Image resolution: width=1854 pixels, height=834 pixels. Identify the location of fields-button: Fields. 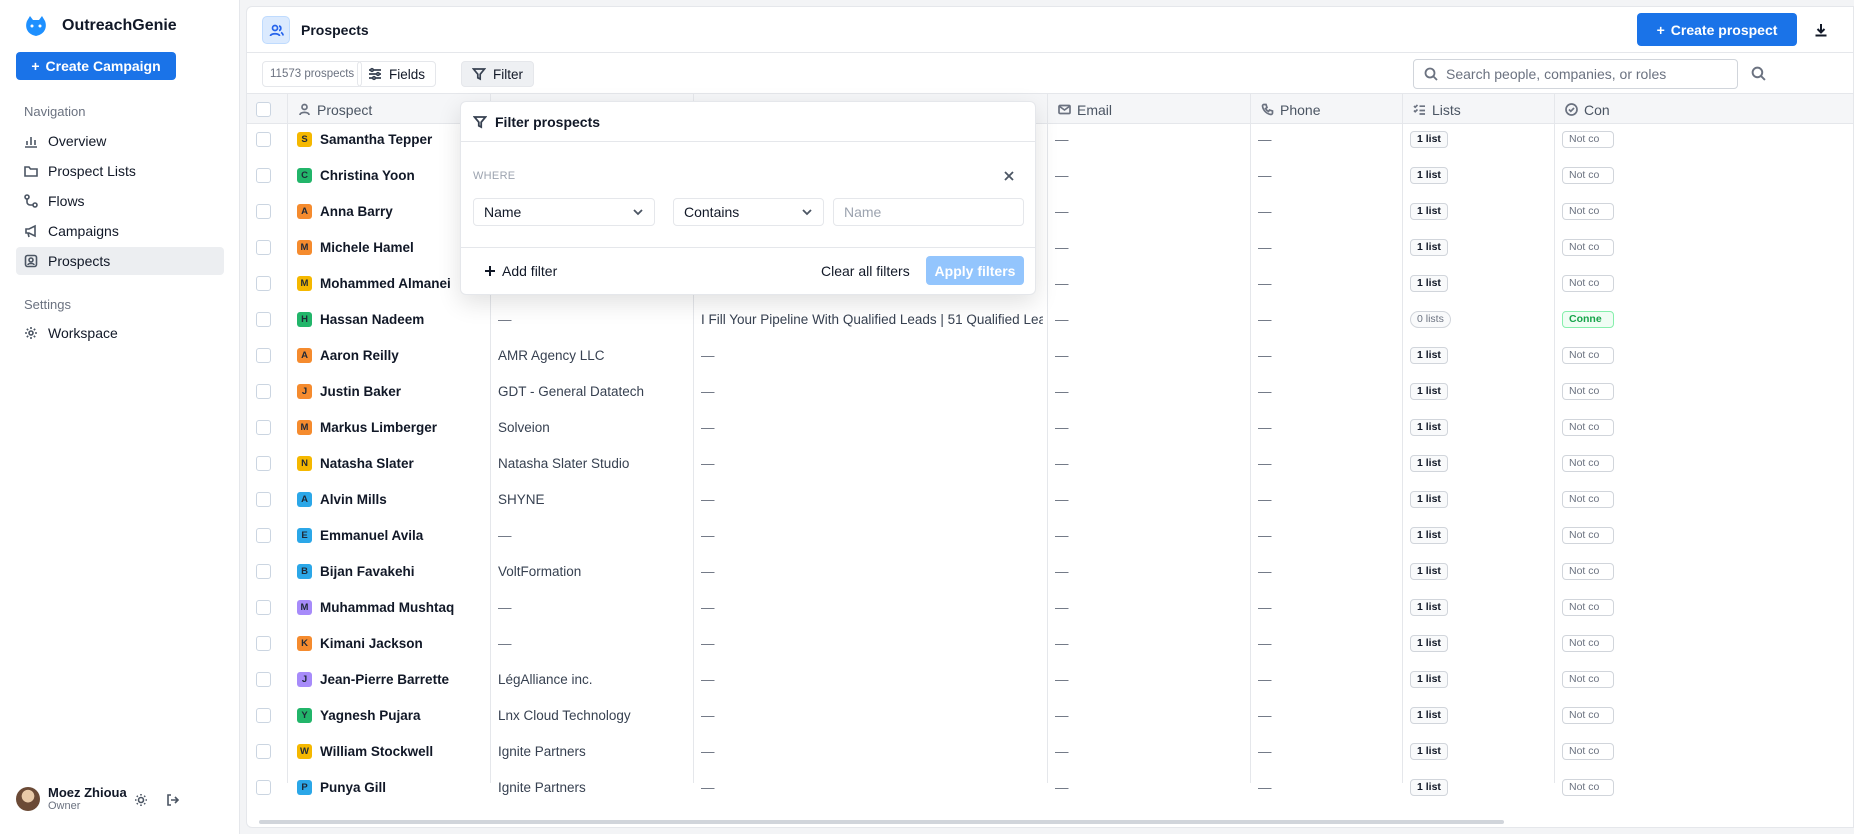
(397, 74).